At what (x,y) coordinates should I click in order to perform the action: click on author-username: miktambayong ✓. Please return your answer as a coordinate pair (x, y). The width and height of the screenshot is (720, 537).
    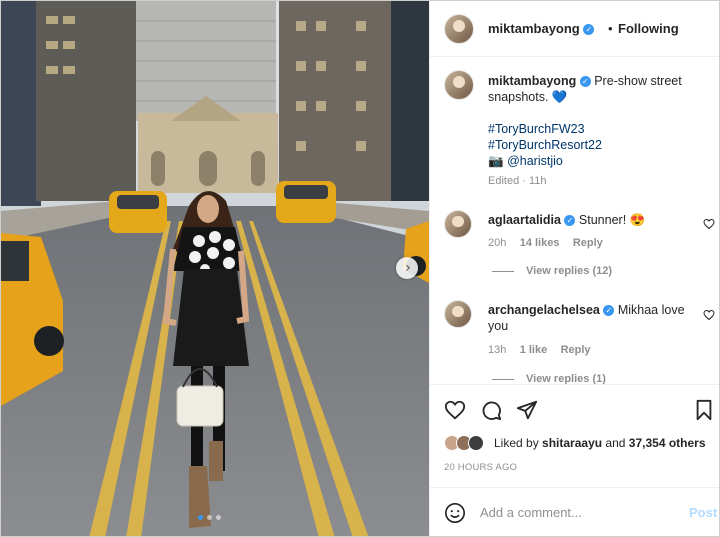
    Looking at the image, I should click on (541, 28).